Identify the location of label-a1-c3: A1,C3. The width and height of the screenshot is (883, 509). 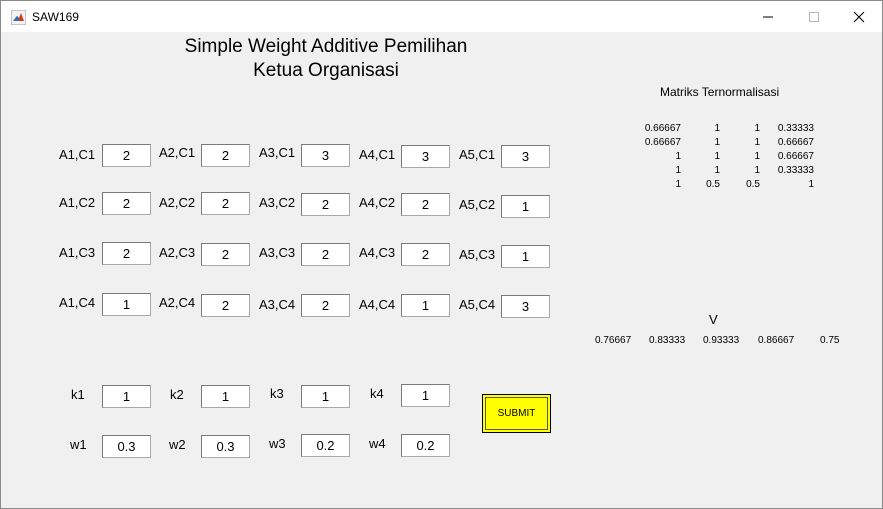
(77, 252).